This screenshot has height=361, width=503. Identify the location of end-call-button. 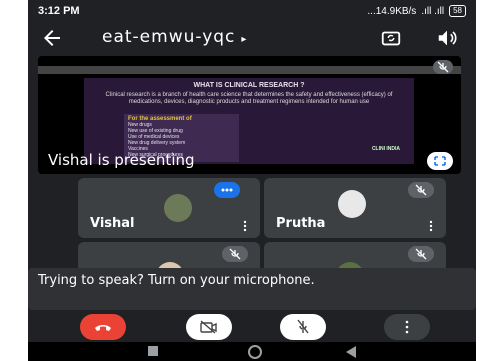
(103, 327).